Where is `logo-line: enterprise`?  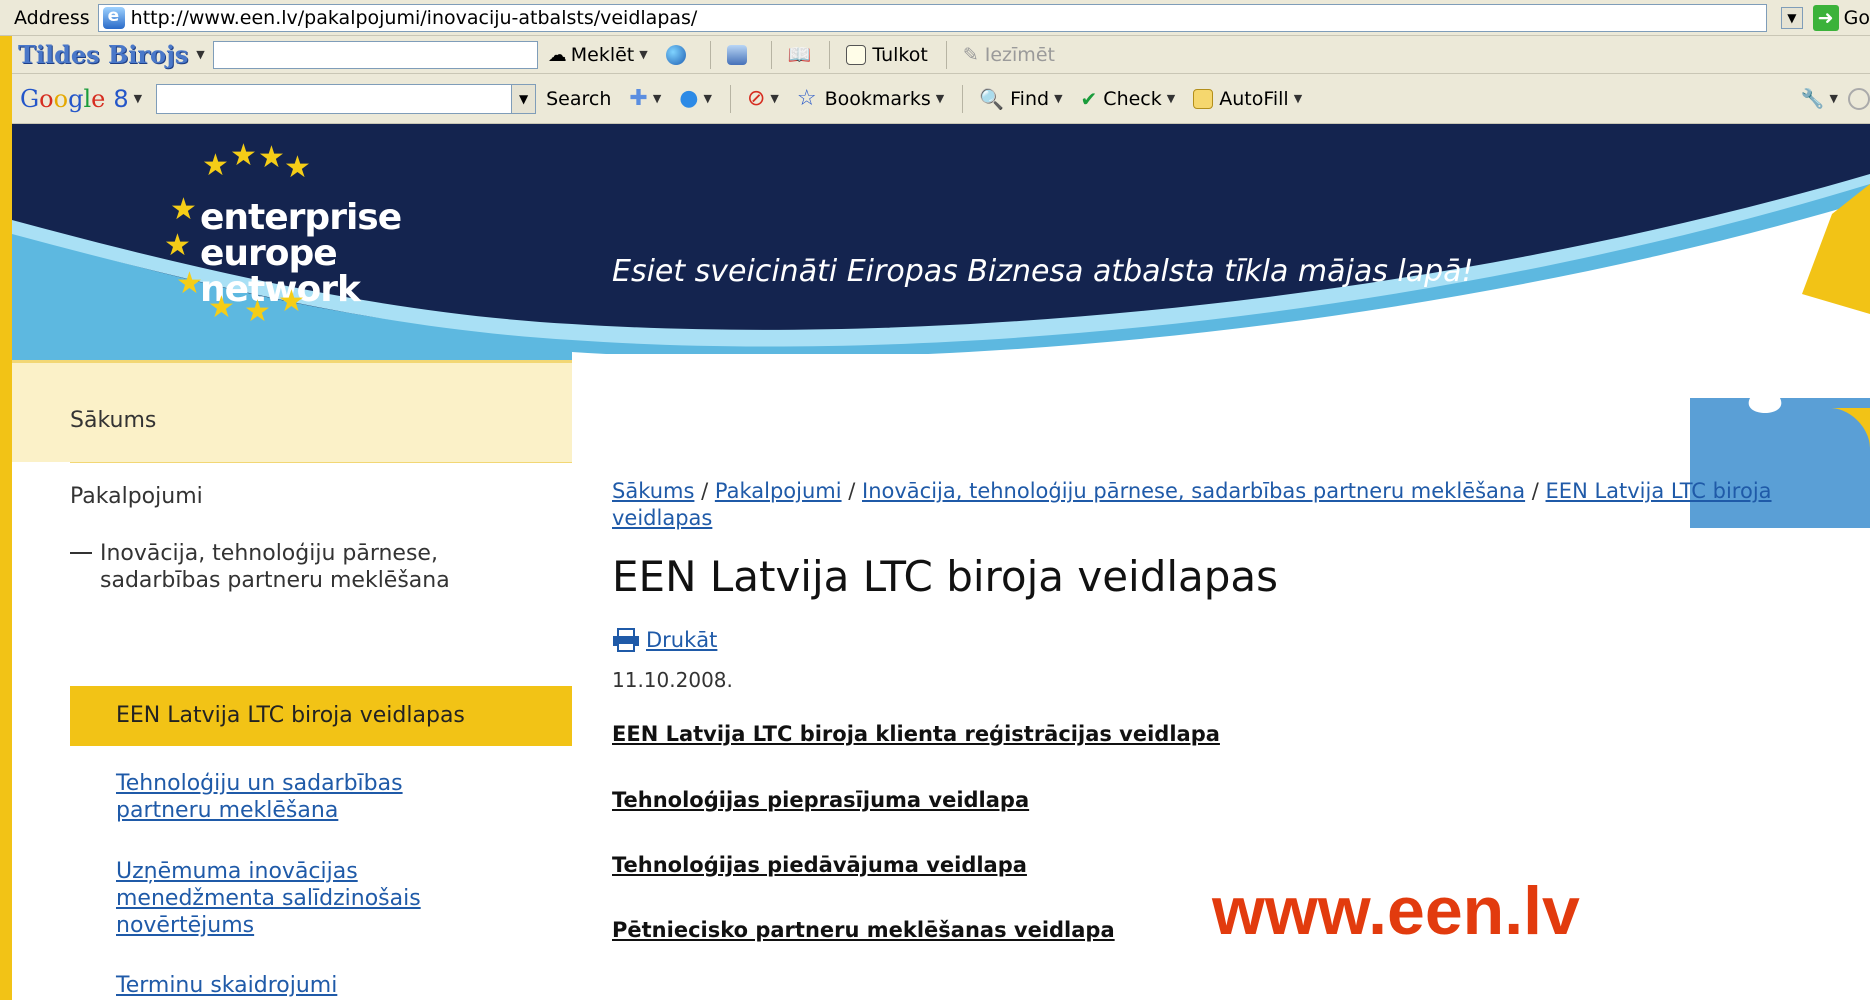
logo-line: enterprise is located at coordinates (301, 217).